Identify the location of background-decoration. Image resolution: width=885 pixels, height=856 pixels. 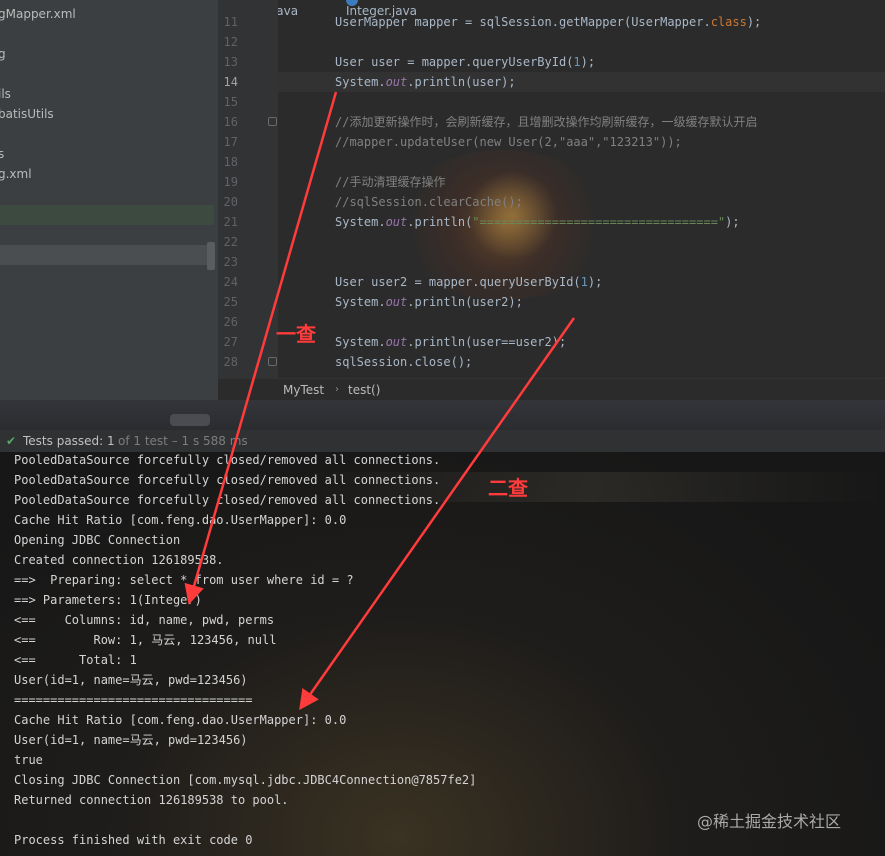
(190, 420).